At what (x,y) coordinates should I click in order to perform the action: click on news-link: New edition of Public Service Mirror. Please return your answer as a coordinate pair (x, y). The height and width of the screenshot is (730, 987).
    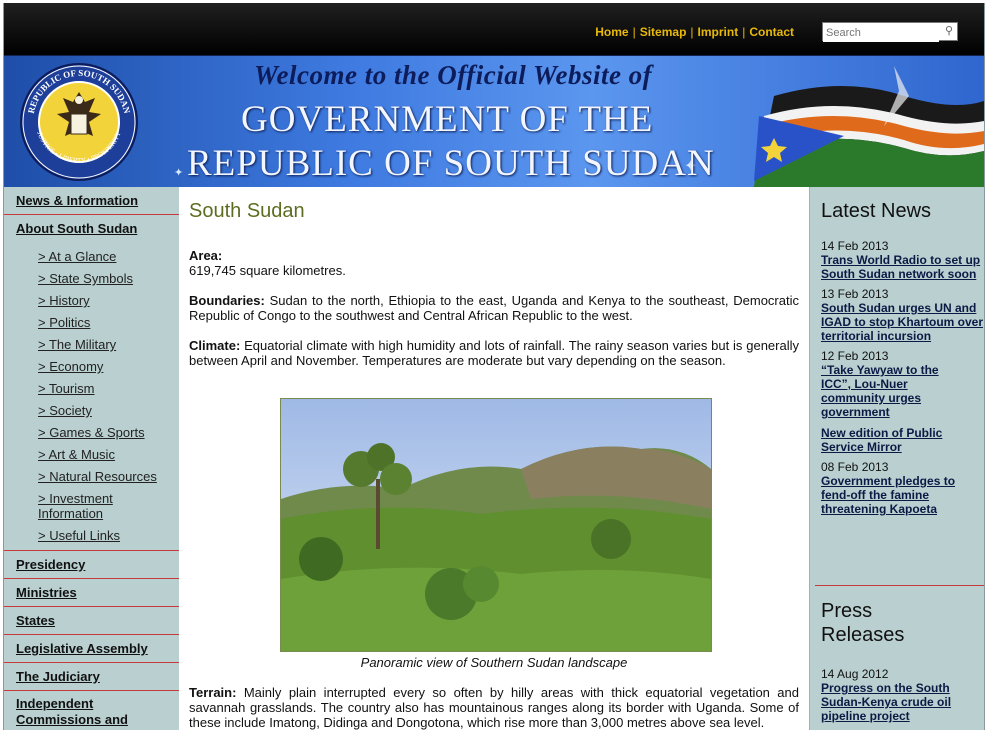
    Looking at the image, I should click on (902, 440).